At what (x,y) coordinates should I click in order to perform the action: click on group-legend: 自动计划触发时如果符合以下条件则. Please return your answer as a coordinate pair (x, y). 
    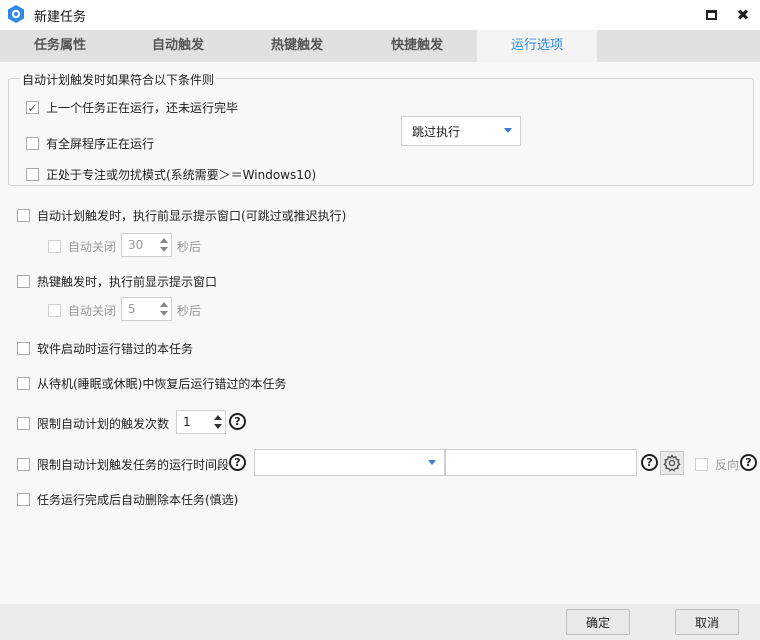
    Looking at the image, I should click on (118, 79).